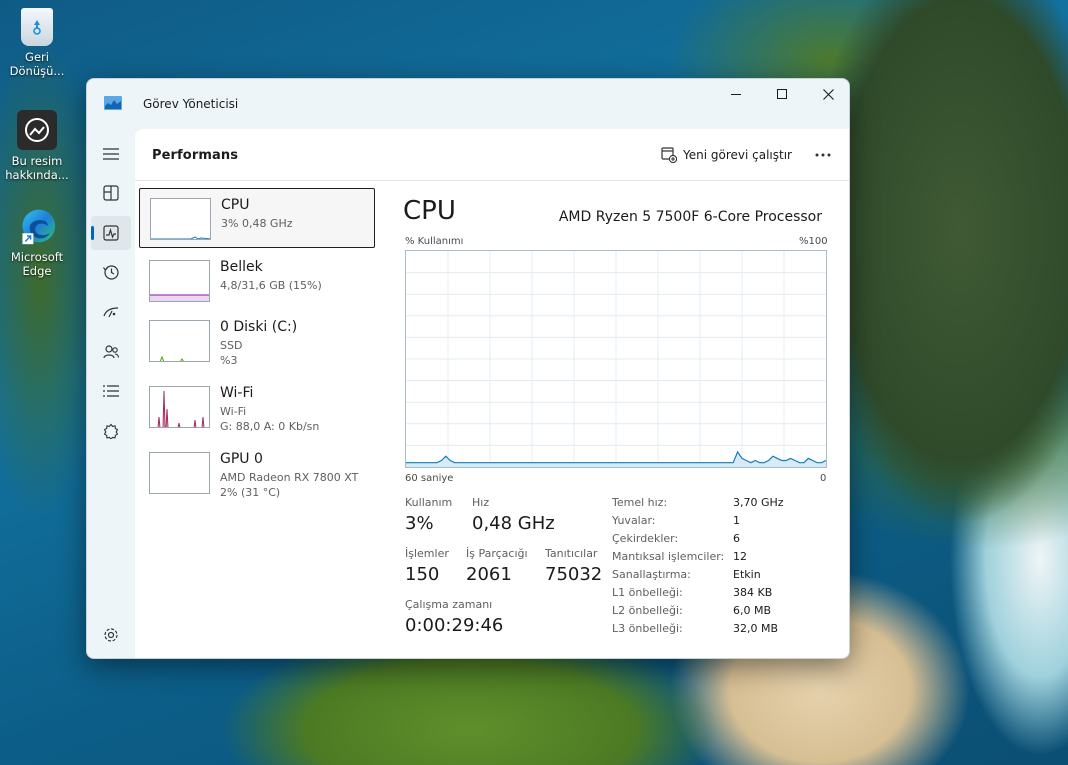 The width and height of the screenshot is (1068, 765). I want to click on spec-key: Temel hız:, so click(640, 502).